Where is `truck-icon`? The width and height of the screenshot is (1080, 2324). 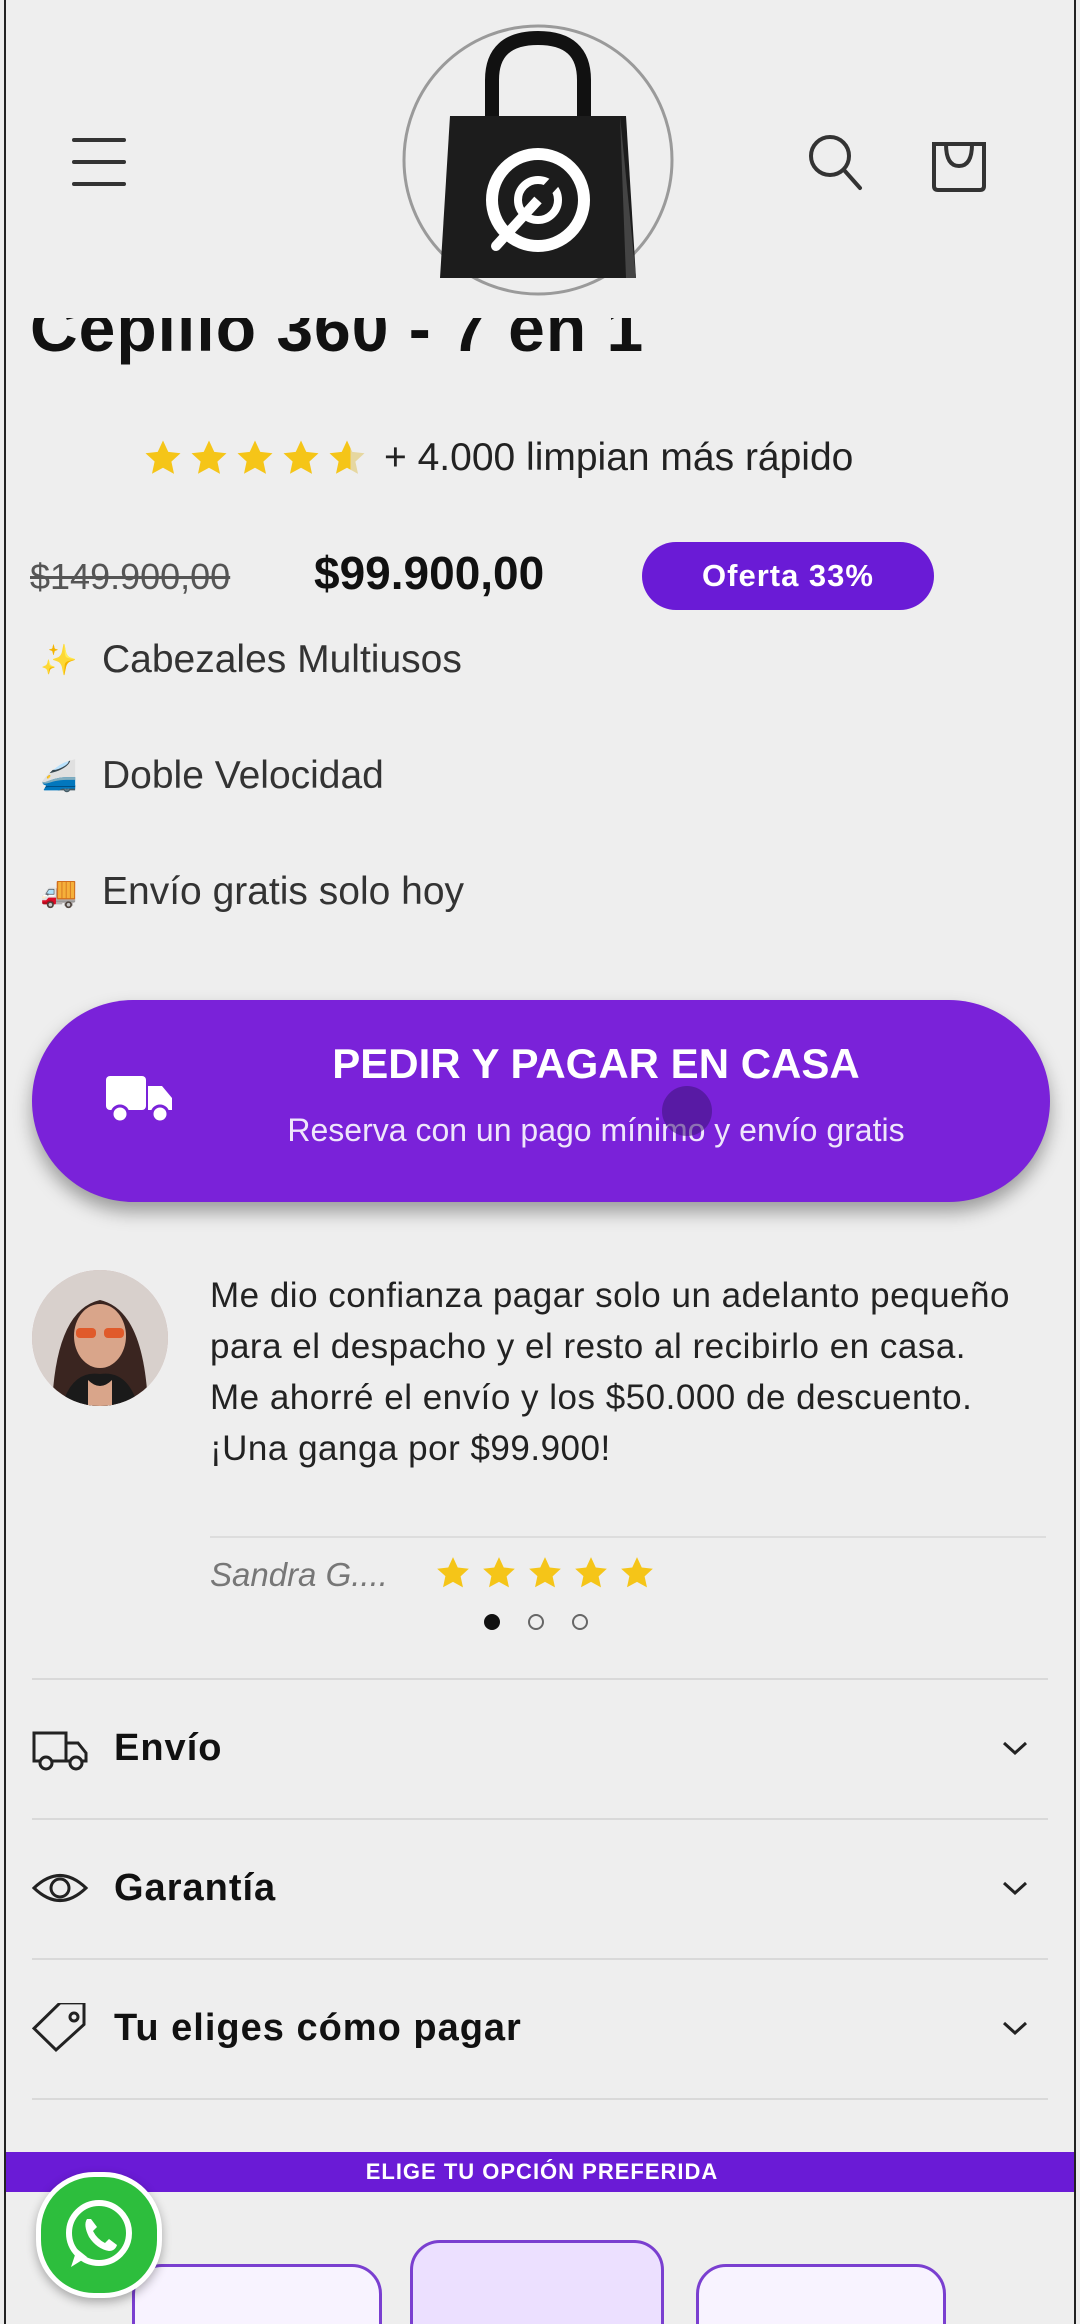
truck-icon is located at coordinates (60, 1751).